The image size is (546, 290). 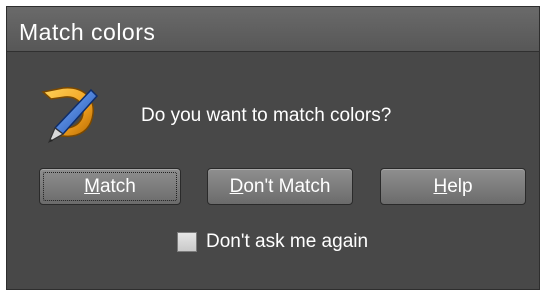 I want to click on dont-match-button-mnemonic: D, so click(x=236, y=186).